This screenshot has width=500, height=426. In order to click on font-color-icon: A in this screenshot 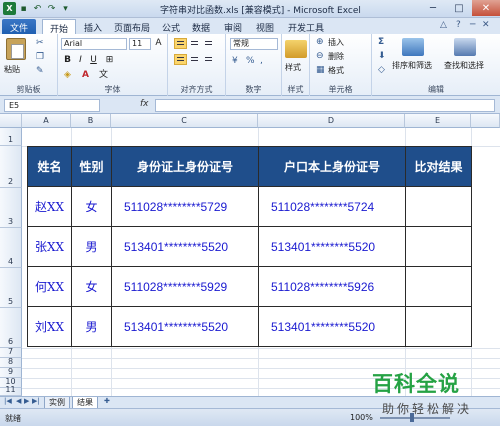, I will do `click(85, 75)`.